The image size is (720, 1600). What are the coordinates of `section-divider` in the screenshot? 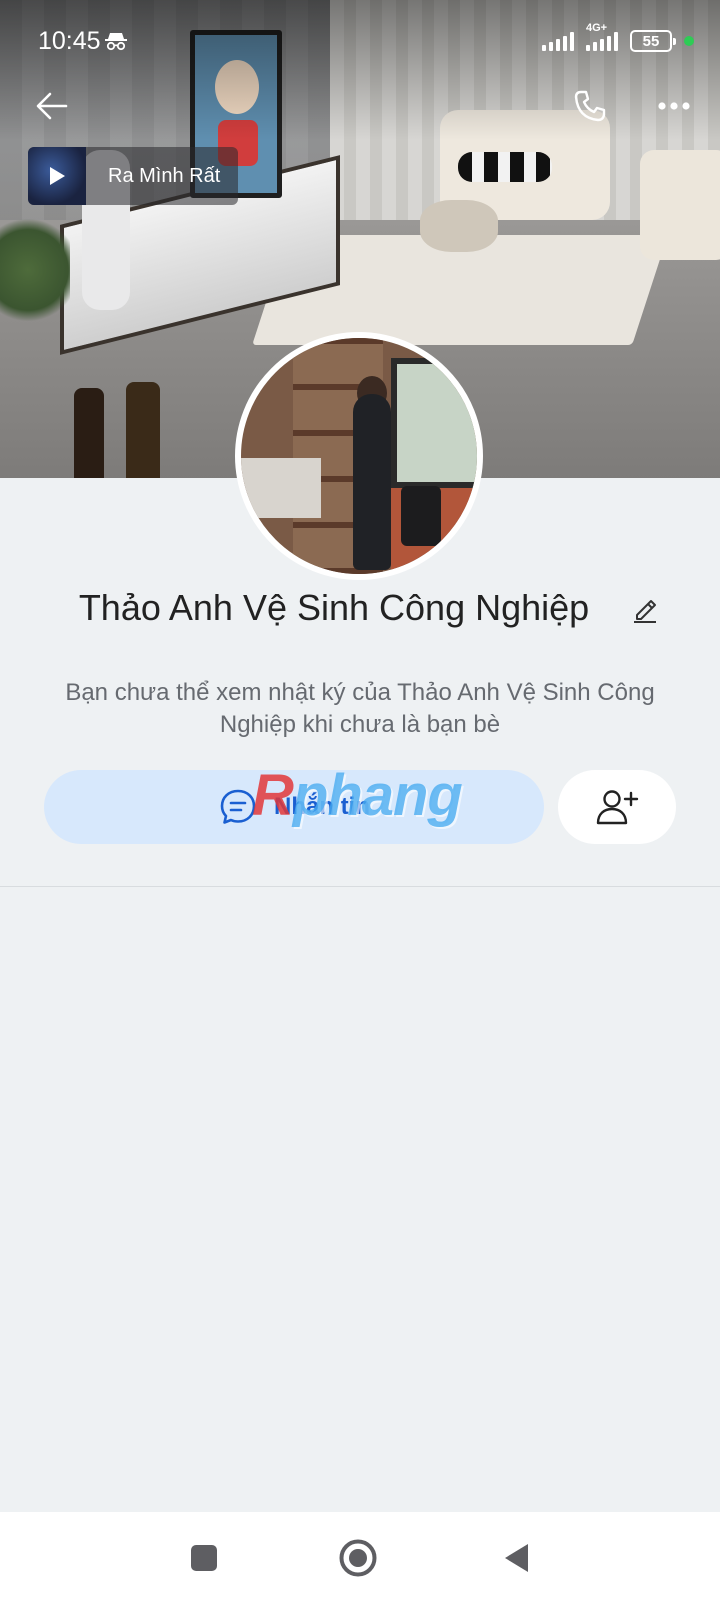 It's located at (360, 886).